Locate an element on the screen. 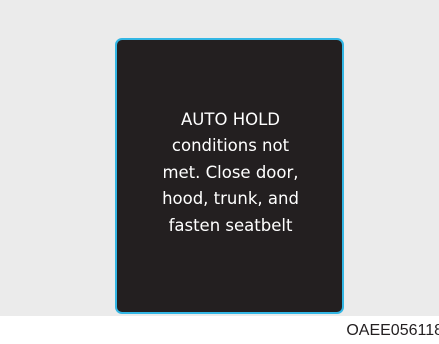 Image resolution: width=439 pixels, height=344 pixels. message-line-3: met. Close door, is located at coordinates (230, 172).